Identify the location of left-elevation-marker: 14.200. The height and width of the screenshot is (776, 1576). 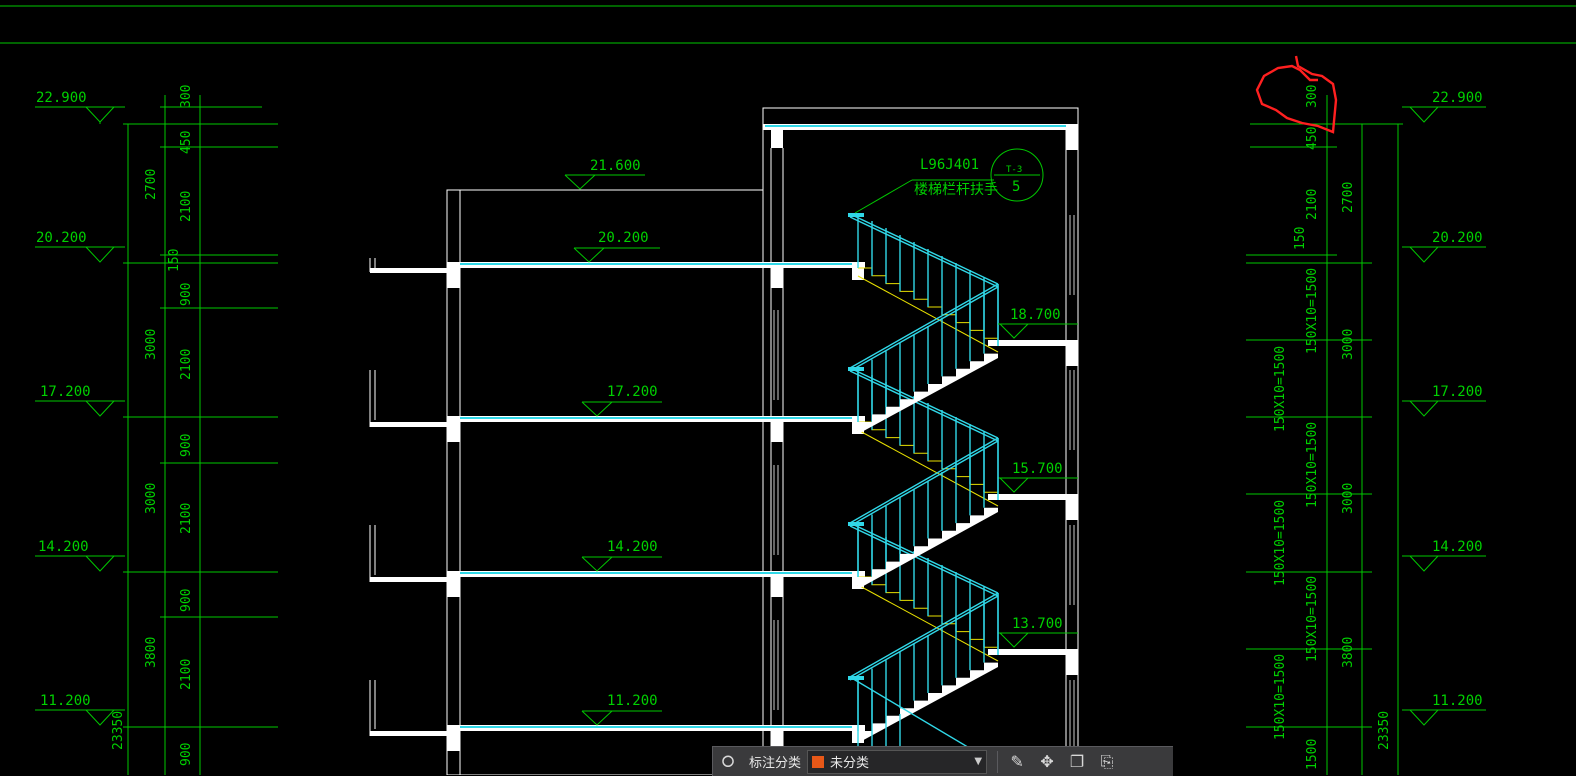
(80, 555).